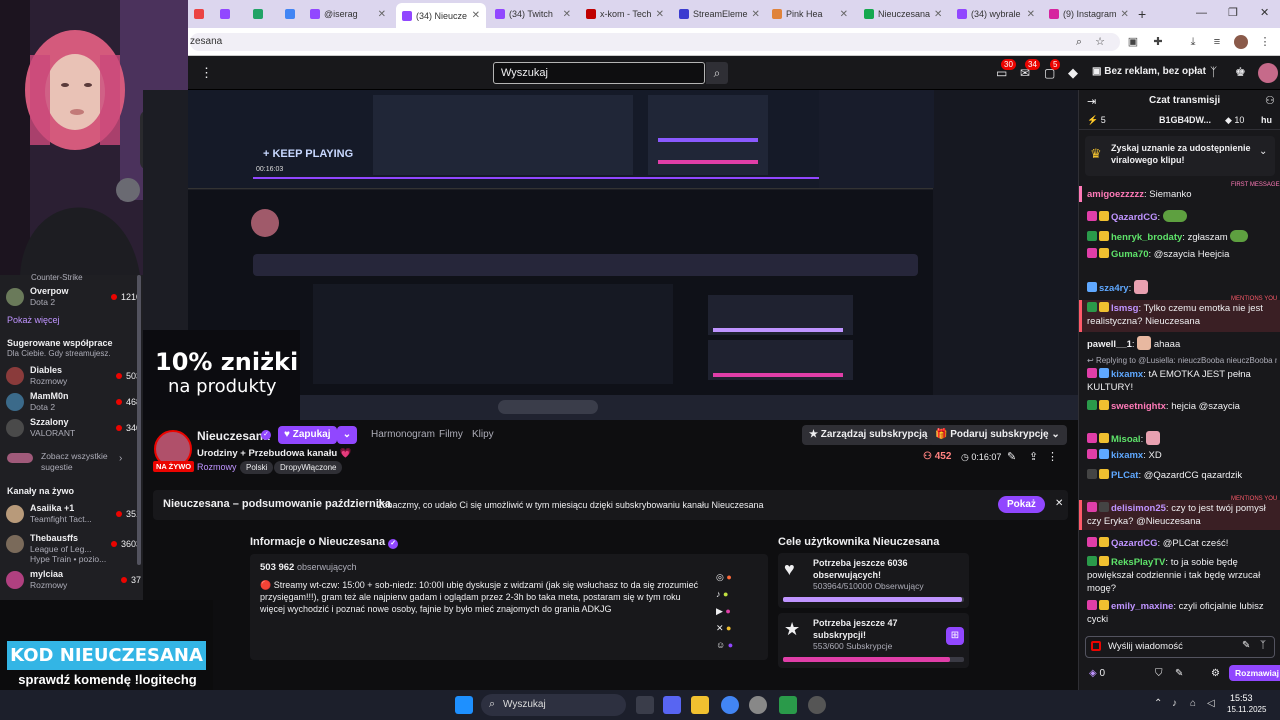 The height and width of the screenshot is (720, 1280). What do you see at coordinates (73, 428) in the screenshot?
I see `sidebar-channel-szzalony: Szzalony VALORANT 340` at bounding box center [73, 428].